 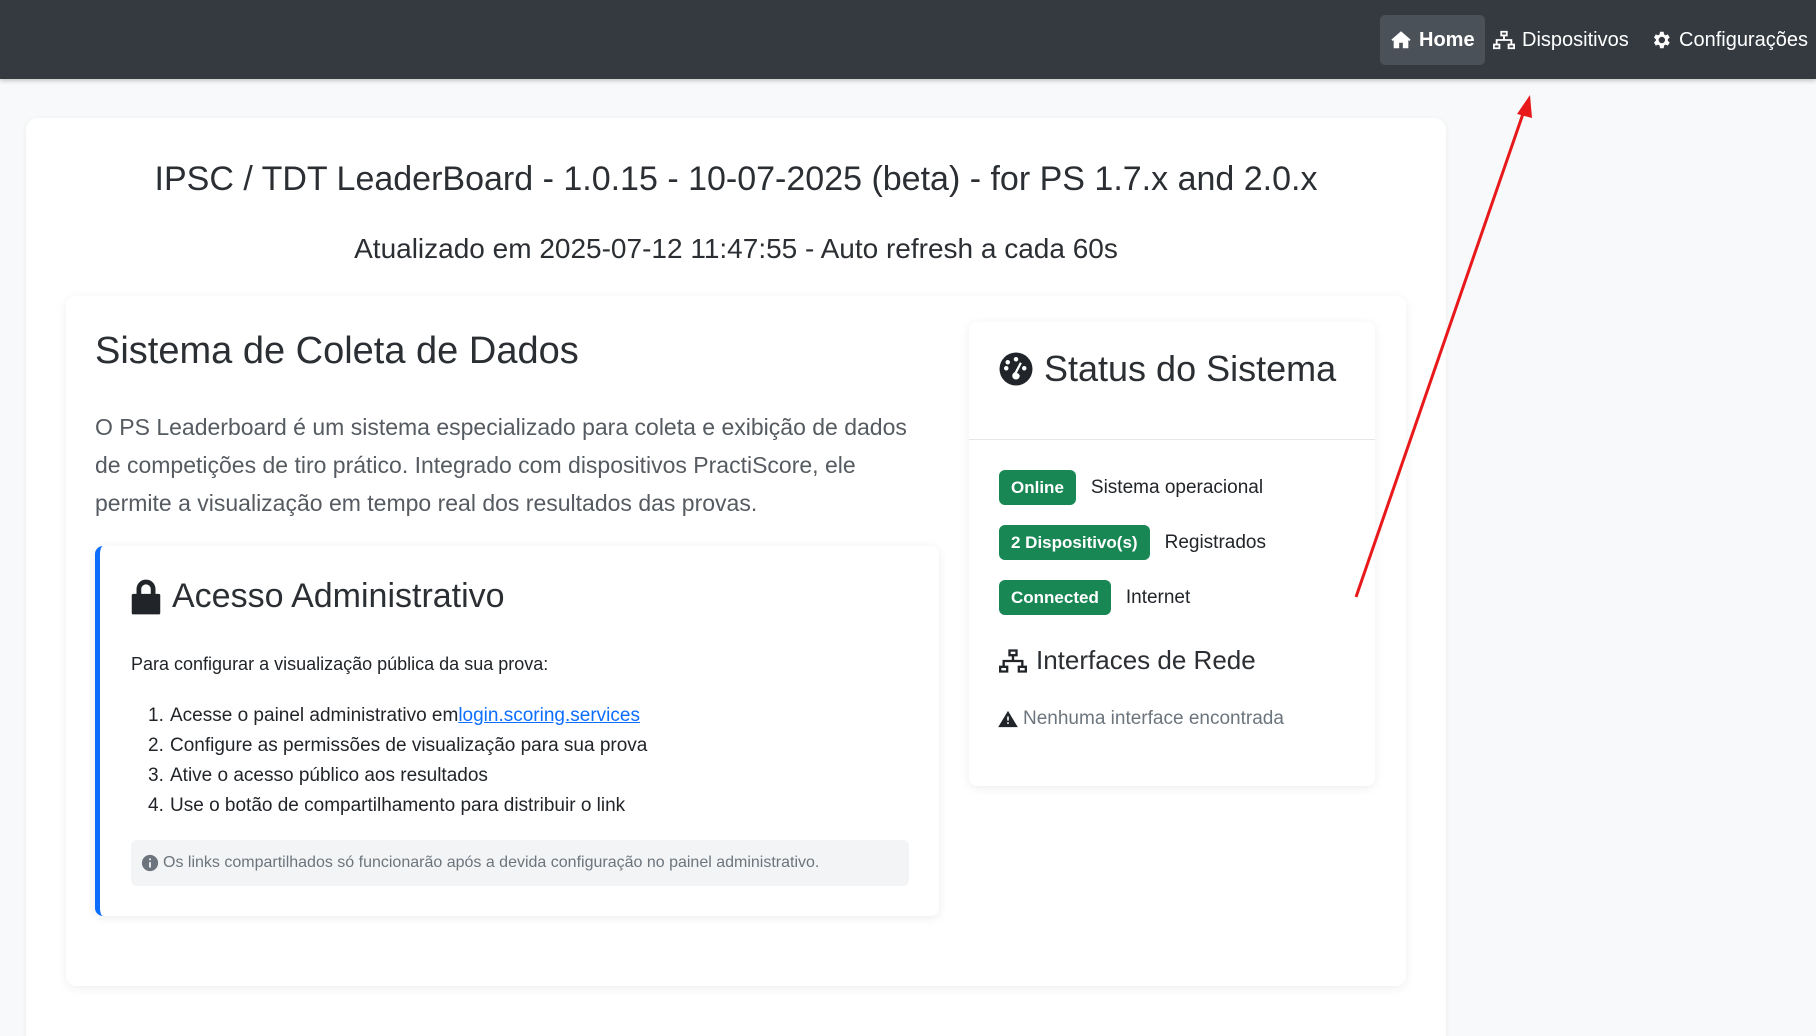 What do you see at coordinates (1146, 660) in the screenshot?
I see `network-interfaces-text: Interfaces de Rede` at bounding box center [1146, 660].